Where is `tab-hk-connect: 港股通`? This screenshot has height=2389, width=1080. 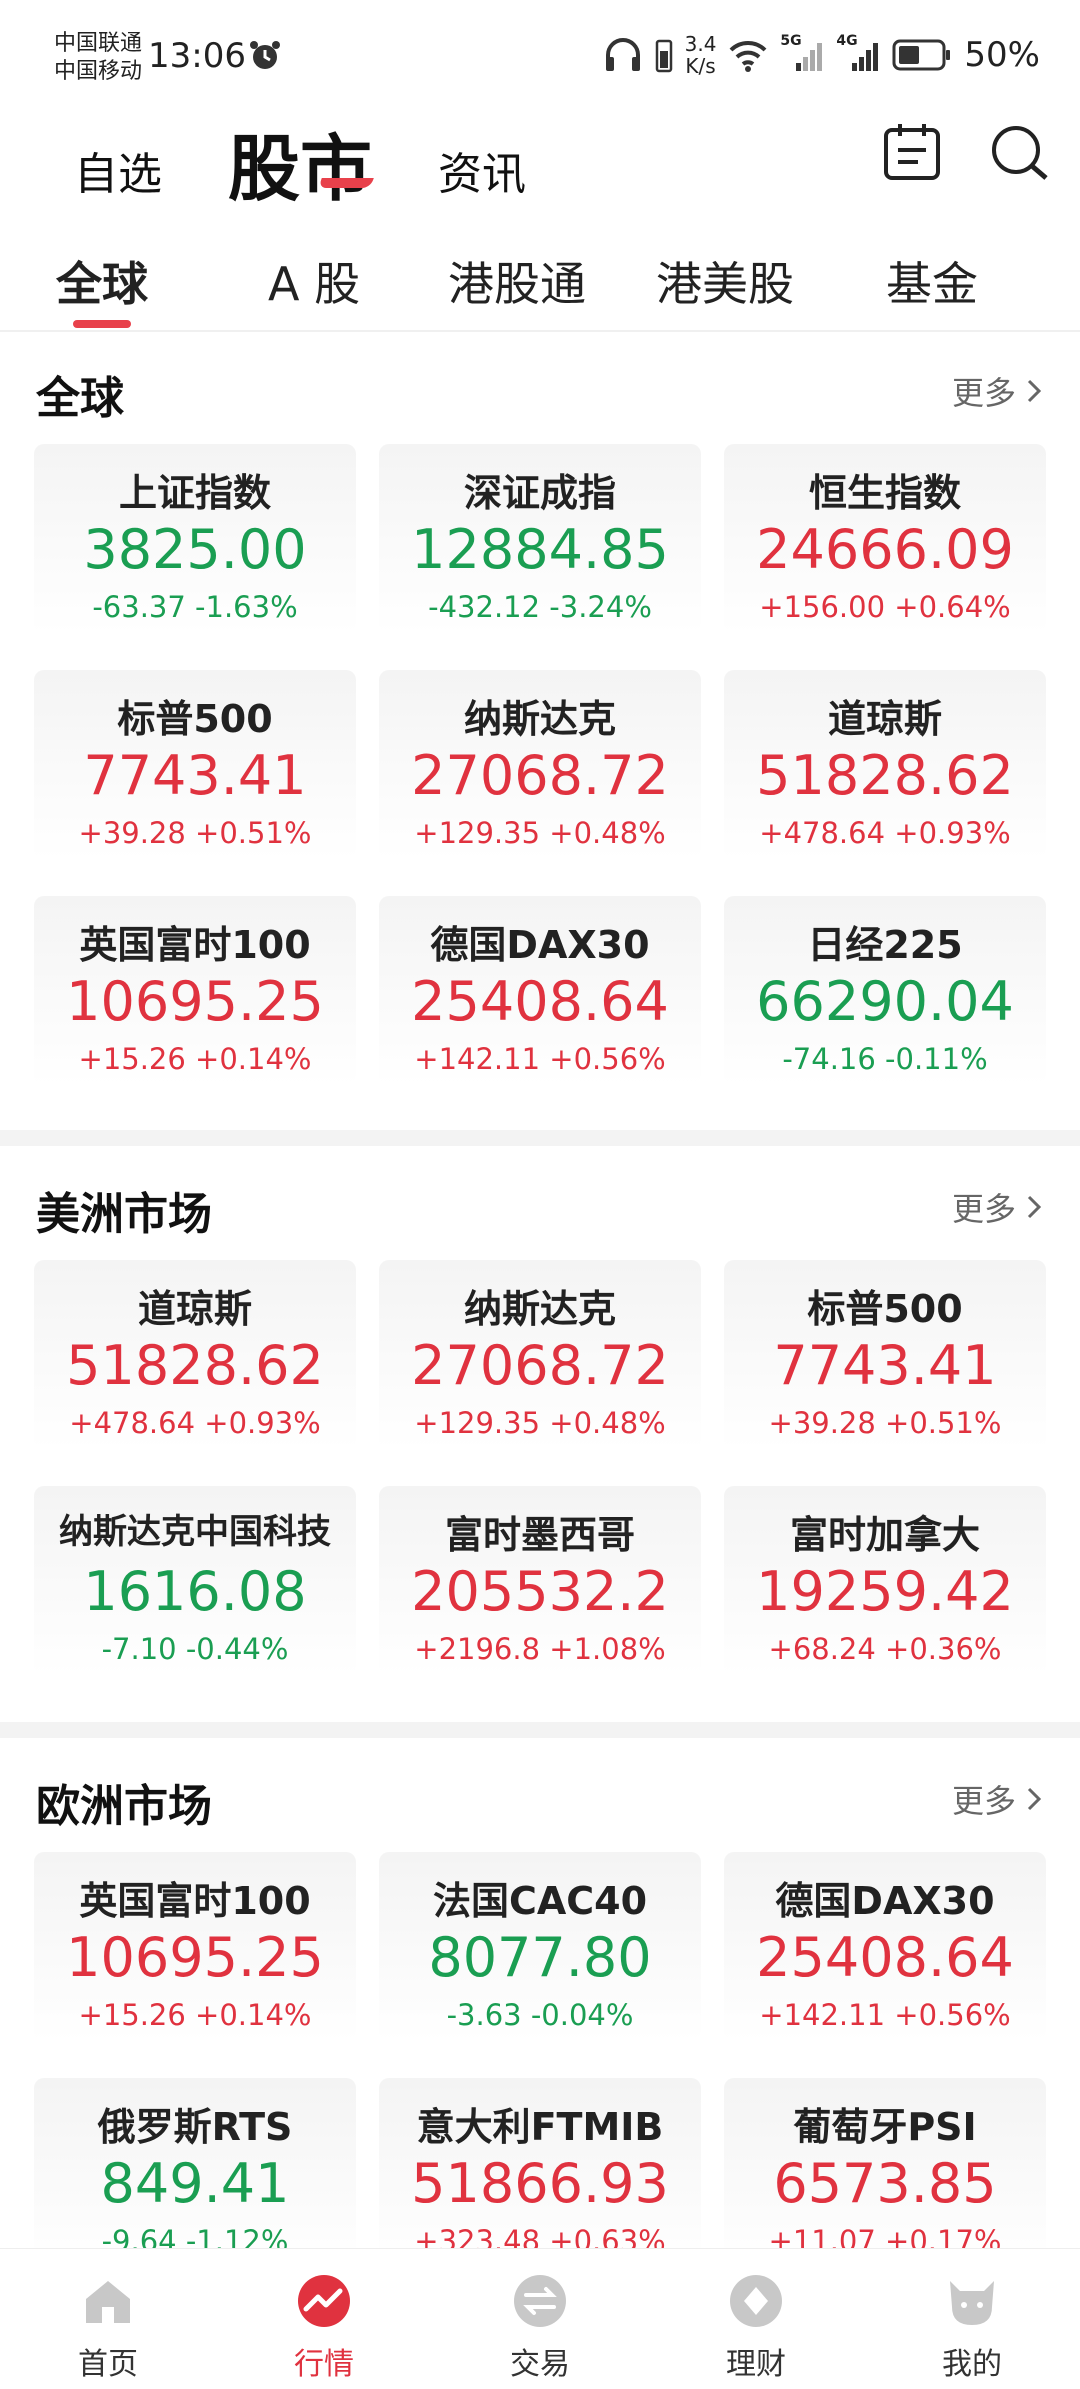 tab-hk-connect: 港股通 is located at coordinates (517, 281).